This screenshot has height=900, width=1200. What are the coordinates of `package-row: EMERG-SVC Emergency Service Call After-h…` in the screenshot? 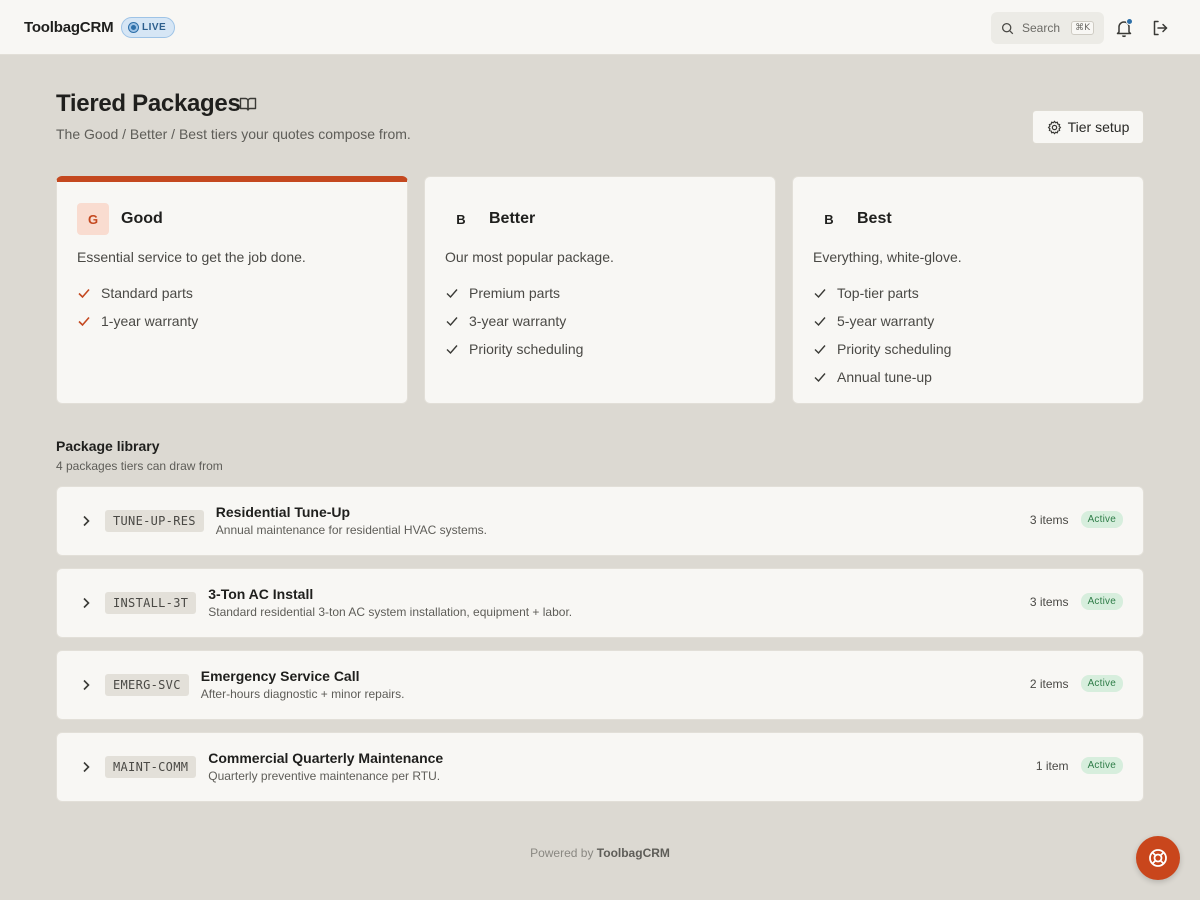 It's located at (600, 685).